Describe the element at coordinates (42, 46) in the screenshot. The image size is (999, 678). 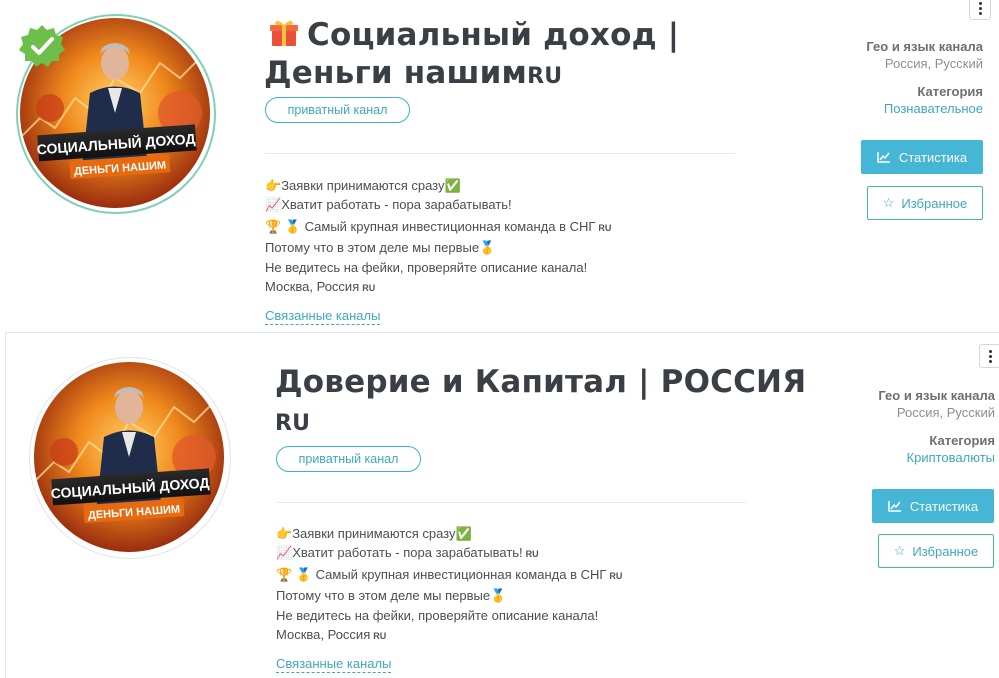
I see `verified-badge-icon` at that location.